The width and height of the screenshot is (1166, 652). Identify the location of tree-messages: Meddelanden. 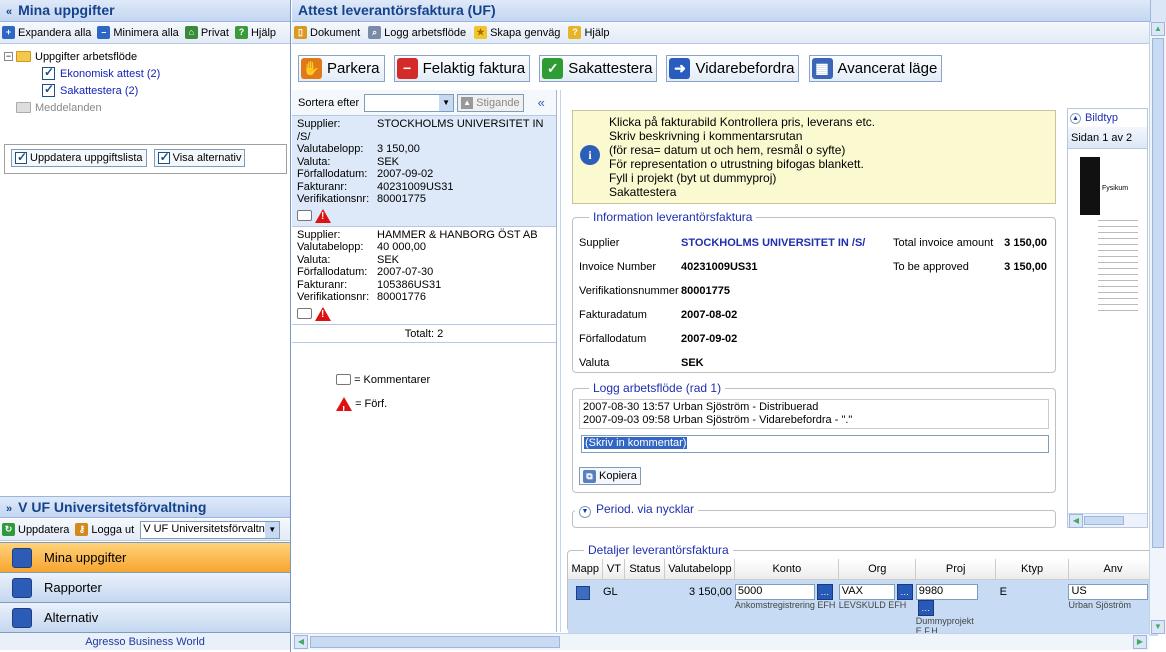
(145, 107).